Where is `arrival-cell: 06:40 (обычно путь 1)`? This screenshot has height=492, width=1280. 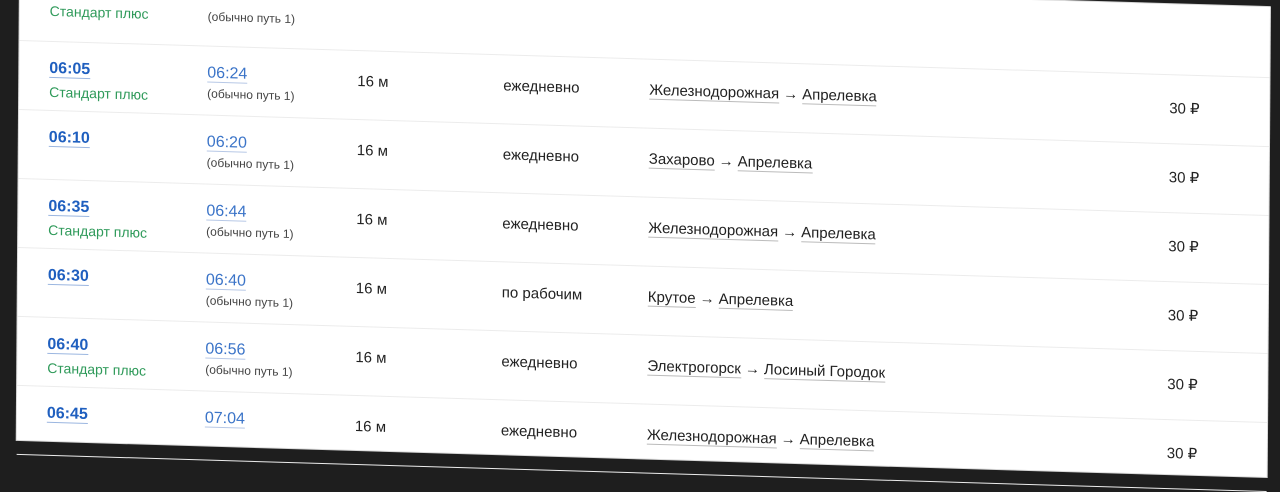
arrival-cell: 06:40 (обычно путь 1) is located at coordinates (249, 291).